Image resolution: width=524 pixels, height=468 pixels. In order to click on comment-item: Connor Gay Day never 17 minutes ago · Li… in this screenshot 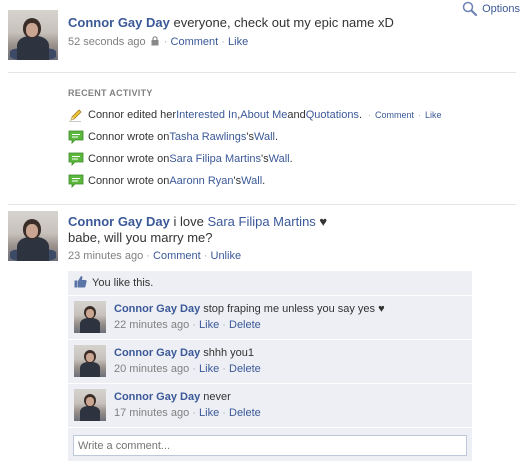, I will do `click(270, 405)`.